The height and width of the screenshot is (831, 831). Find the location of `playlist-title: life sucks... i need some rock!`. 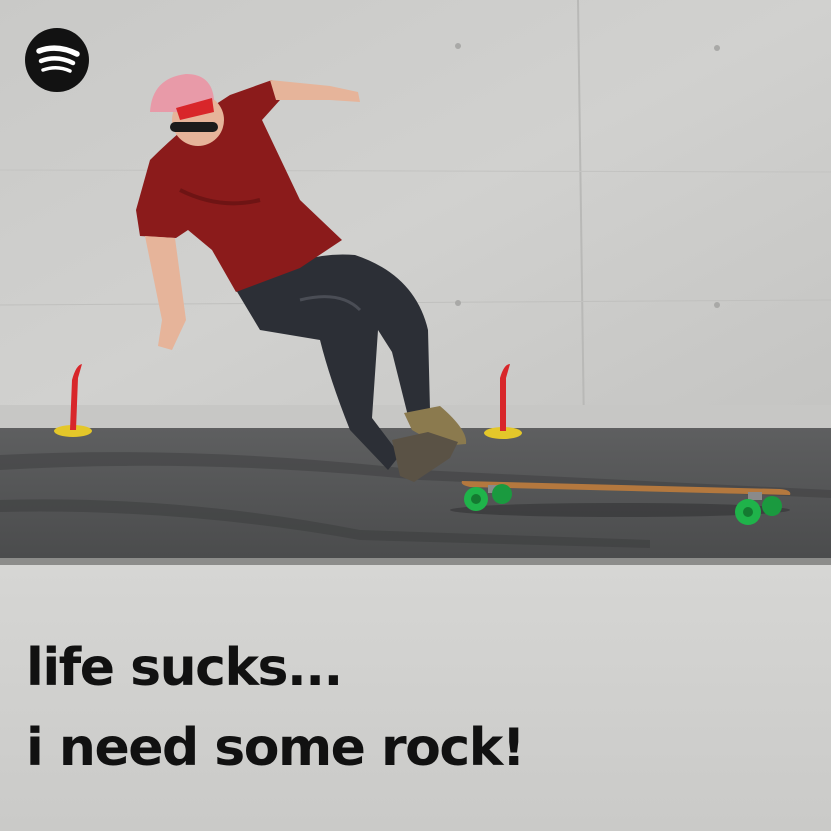

playlist-title: life sucks... i need some rock! is located at coordinates (276, 708).